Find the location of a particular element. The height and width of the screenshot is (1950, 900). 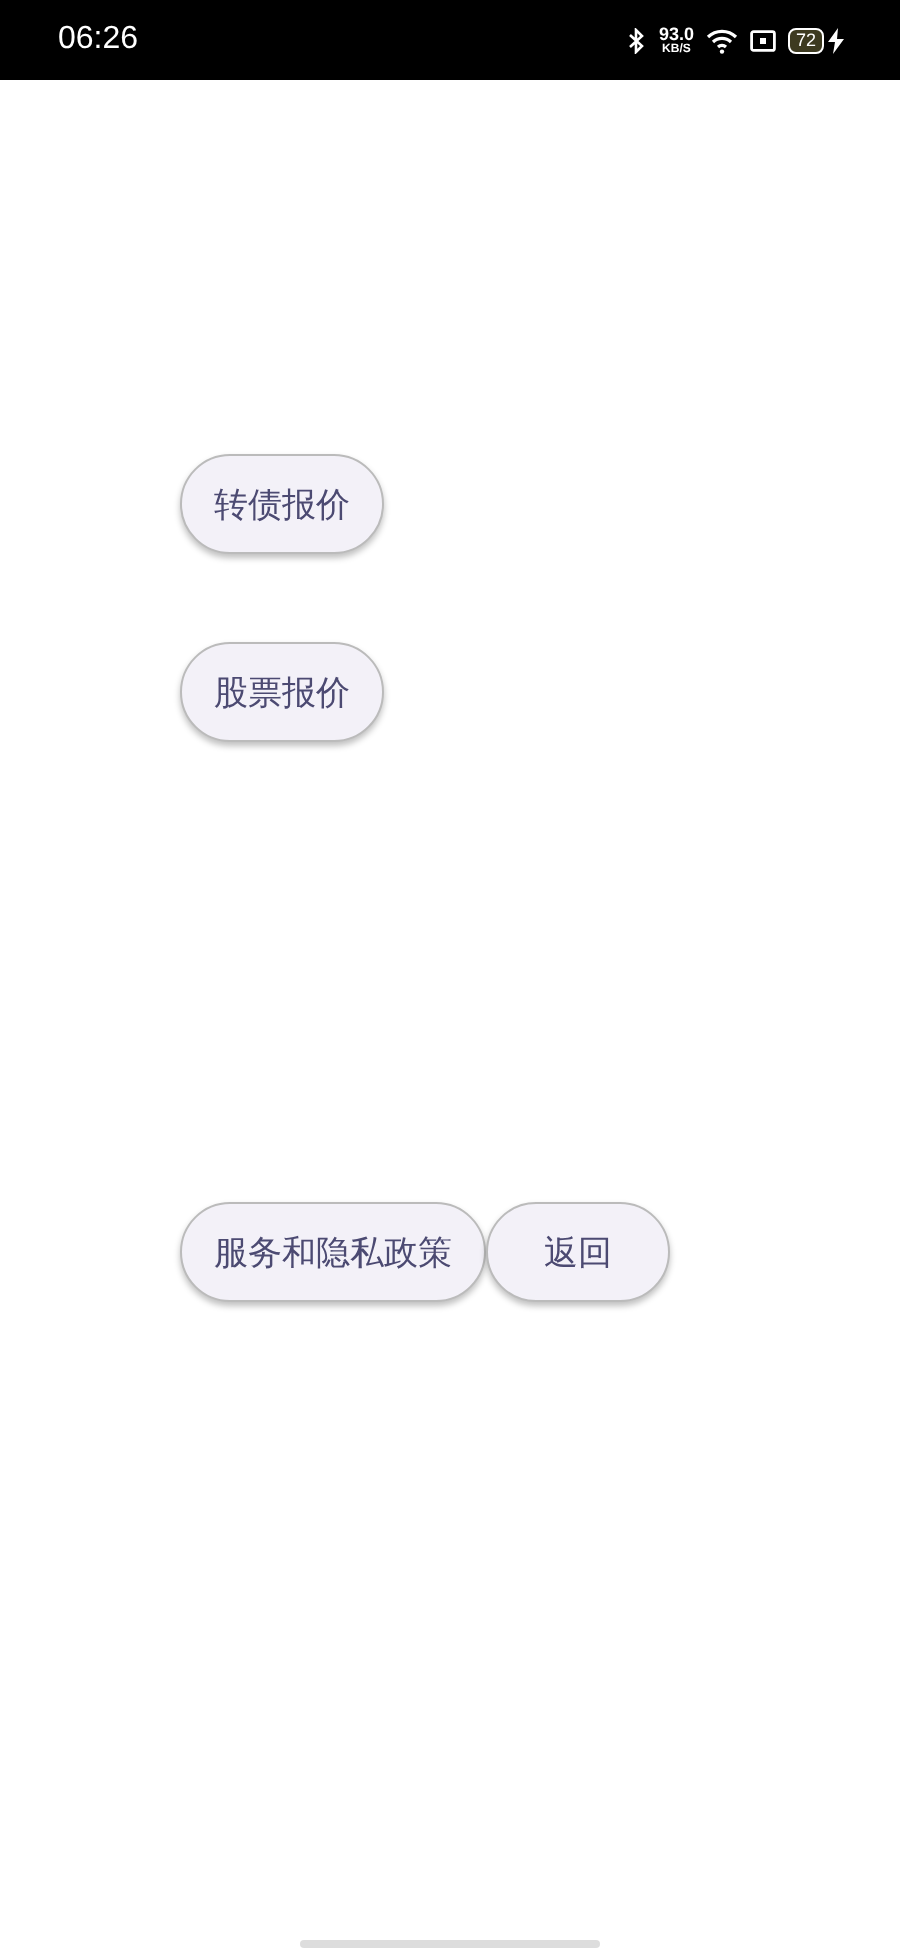

wifi-icon is located at coordinates (721, 40).